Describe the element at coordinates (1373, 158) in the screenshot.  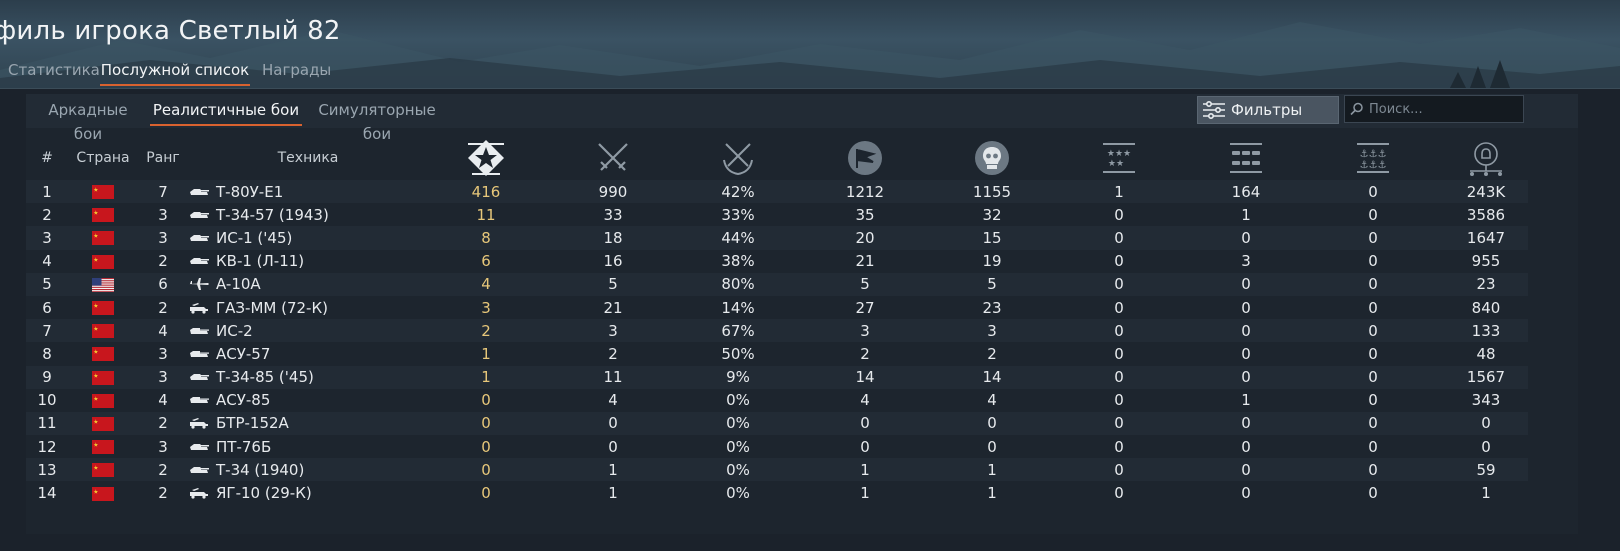
I see `col-header-naval-kills: ⚓⚓⚓ ⚓⚓⚓` at that location.